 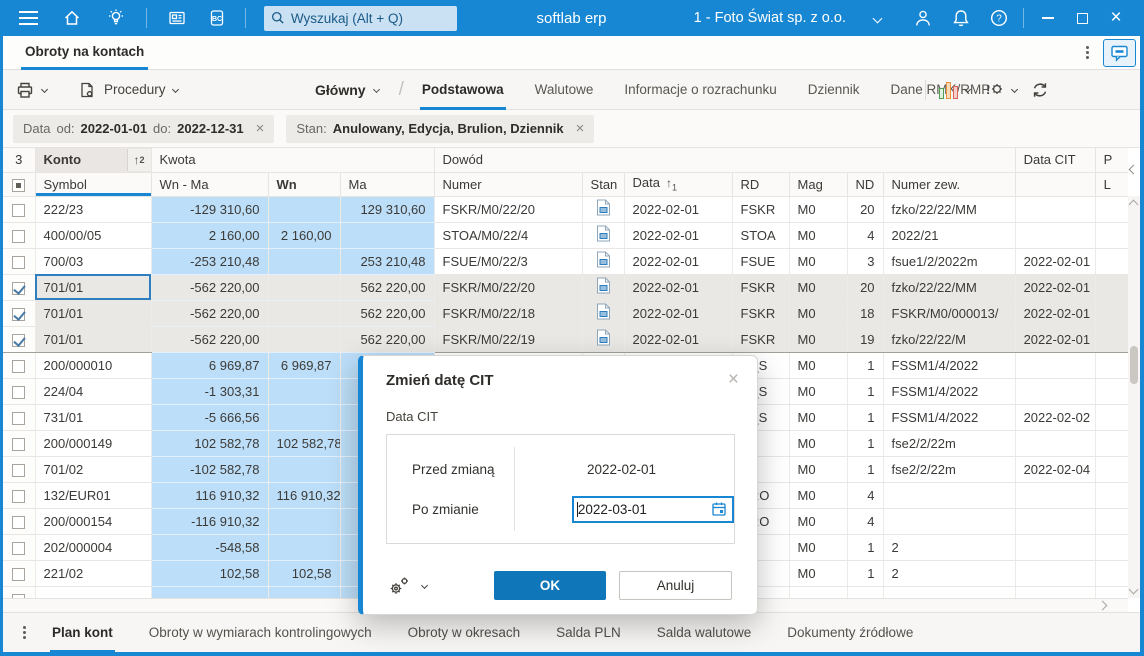 What do you see at coordinates (678, 261) in the screenshot?
I see `cell-data: 2022-02-01` at bounding box center [678, 261].